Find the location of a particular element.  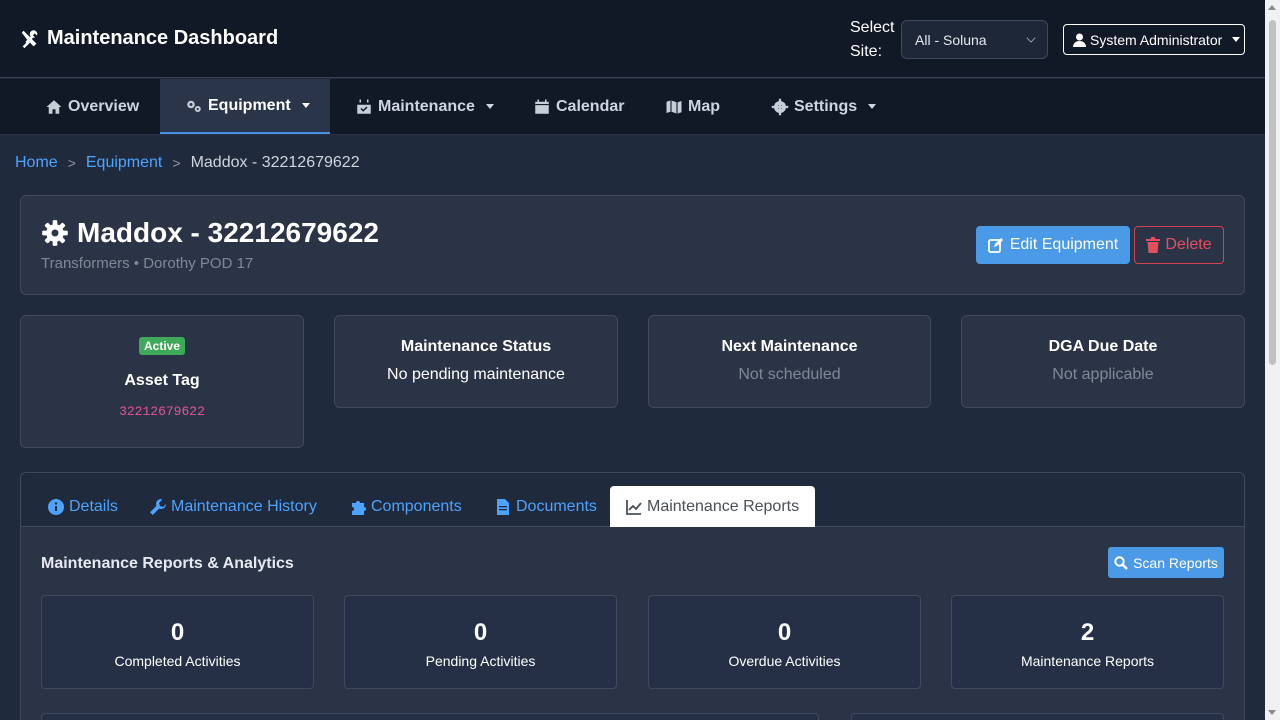

tab-label: Details is located at coordinates (93, 506).